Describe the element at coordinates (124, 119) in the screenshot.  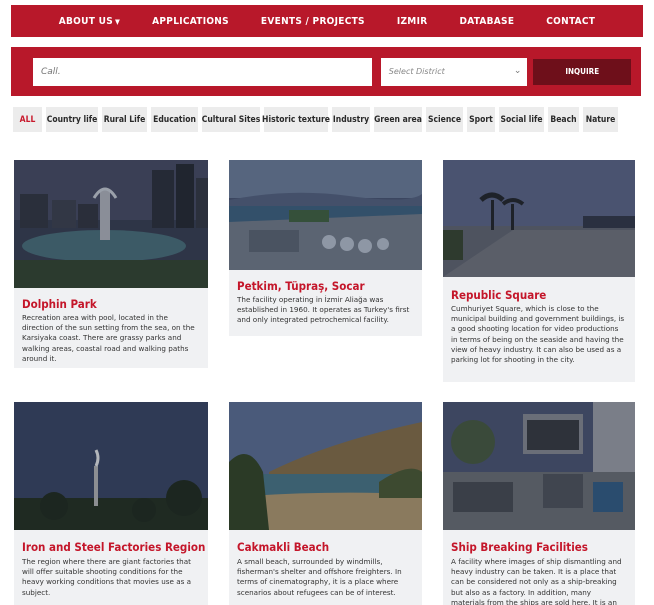
I see `filter-rural-life: Rural Life` at that location.